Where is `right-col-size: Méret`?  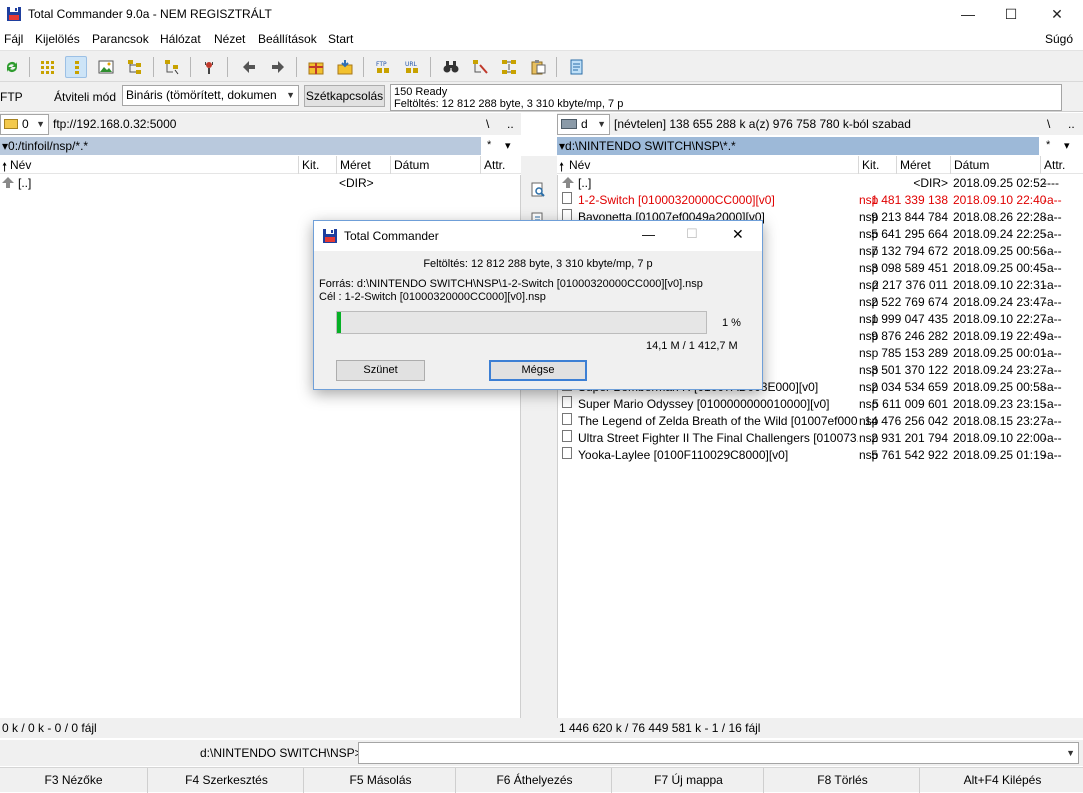 right-col-size: Méret is located at coordinates (915, 165).